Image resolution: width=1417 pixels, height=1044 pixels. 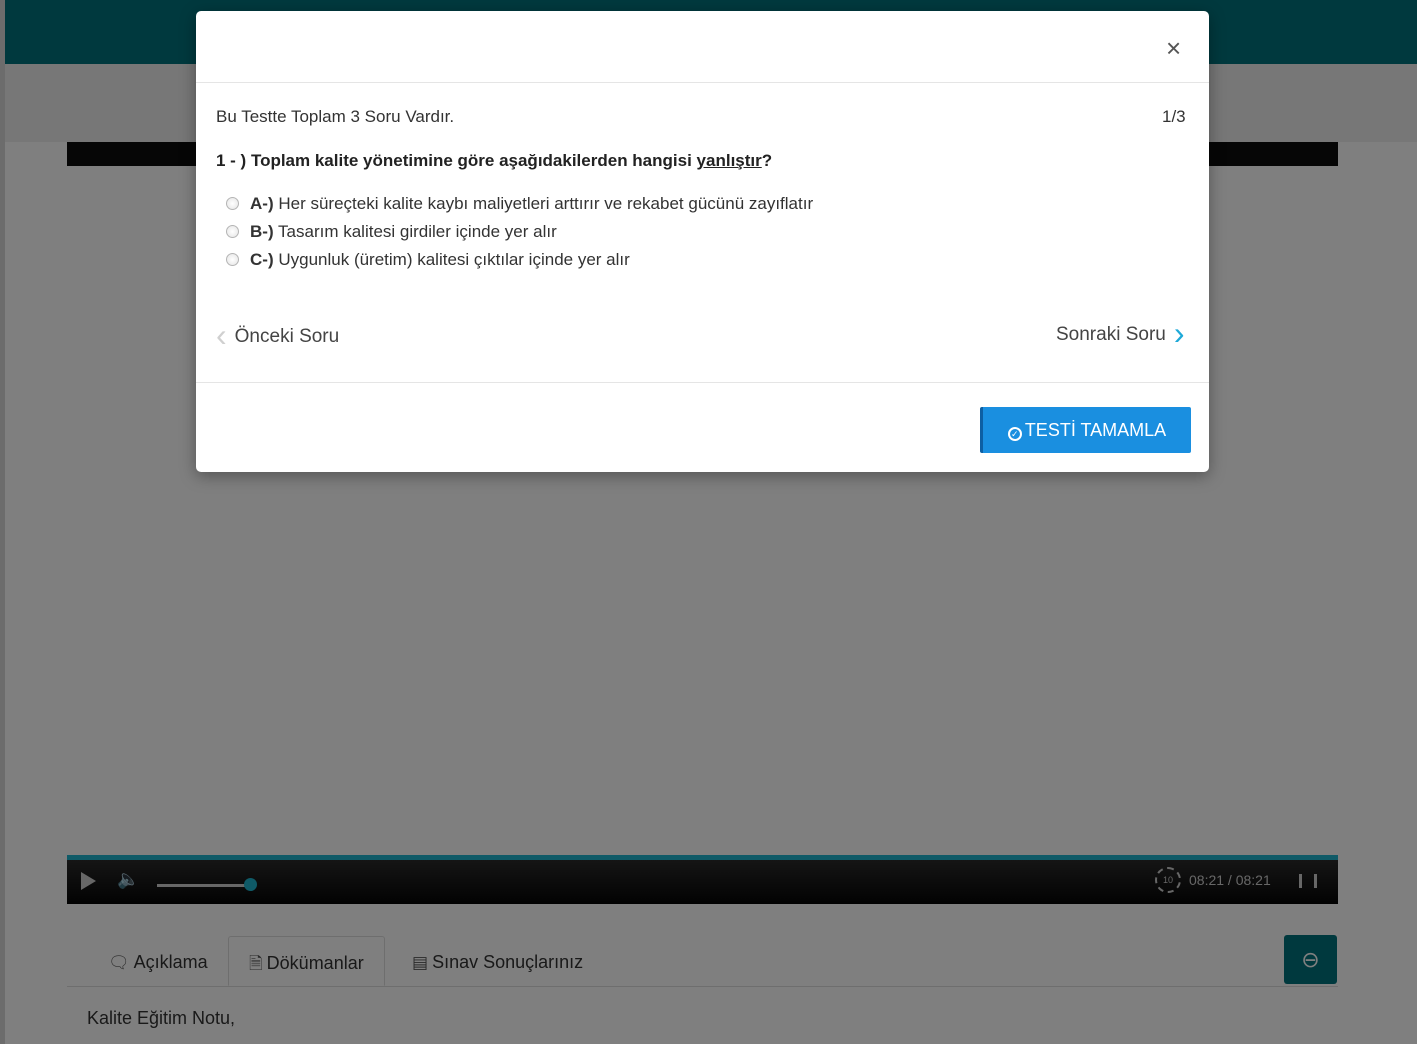 What do you see at coordinates (232, 231) in the screenshot?
I see `radio-b` at bounding box center [232, 231].